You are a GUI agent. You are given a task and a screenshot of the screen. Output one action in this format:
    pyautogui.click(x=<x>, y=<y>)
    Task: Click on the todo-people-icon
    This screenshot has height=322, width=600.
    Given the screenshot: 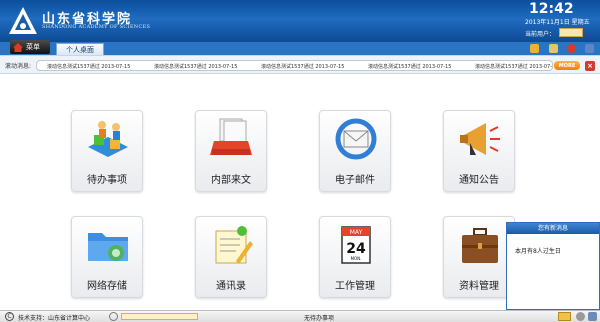 What is the action you would take?
    pyautogui.click(x=108, y=139)
    